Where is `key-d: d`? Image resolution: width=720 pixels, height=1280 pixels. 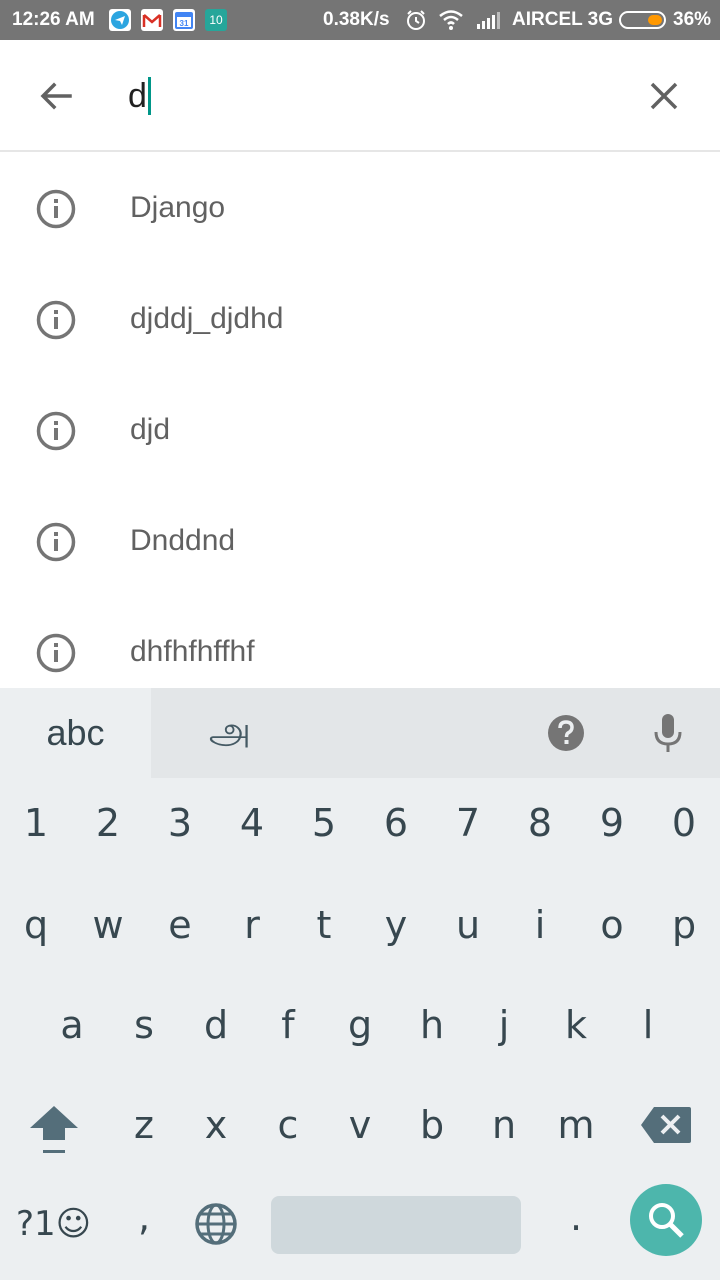 key-d: d is located at coordinates (216, 1025).